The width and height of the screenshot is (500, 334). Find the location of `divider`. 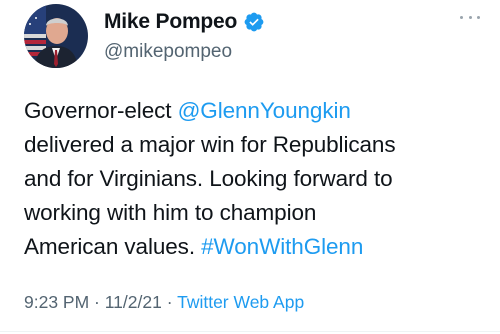

divider is located at coordinates (250, 331).